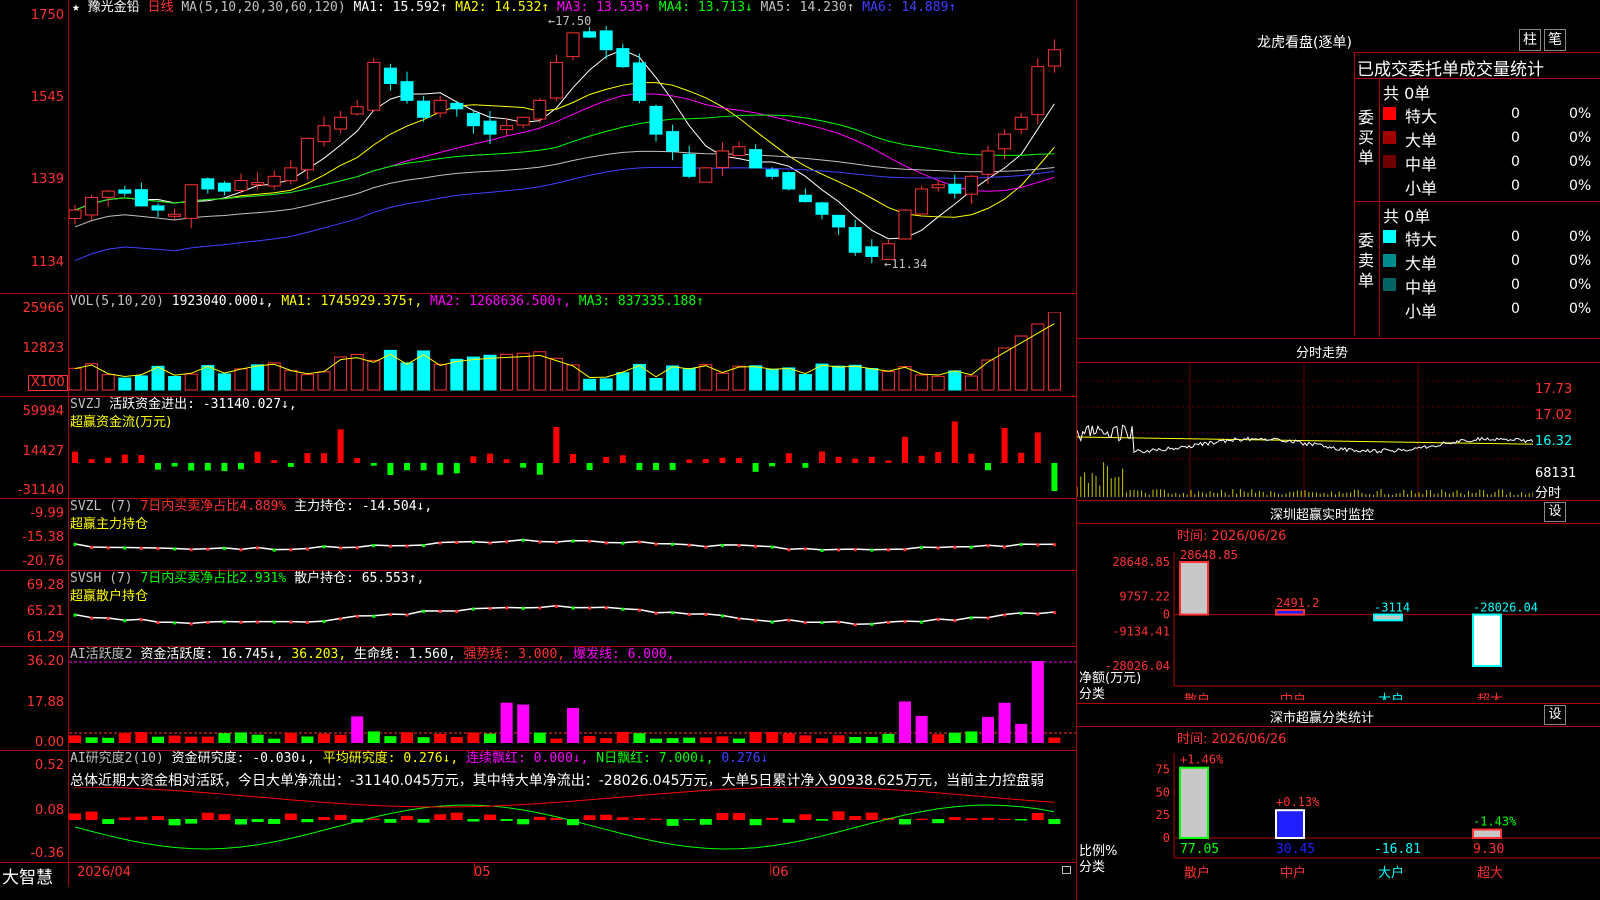 The height and width of the screenshot is (900, 1600). I want to click on vol-ytick: 25966, so click(43, 308).